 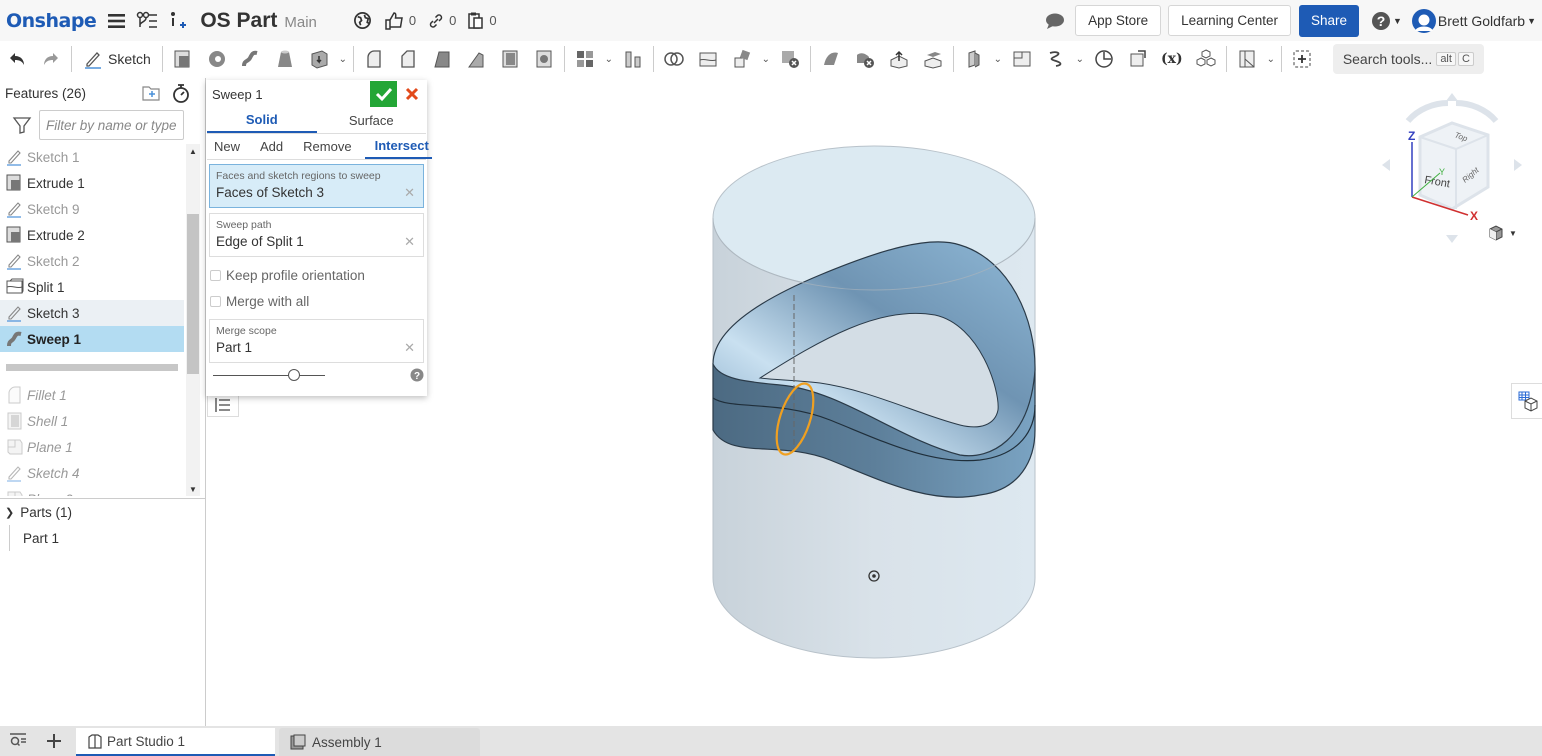 What do you see at coordinates (181, 93) in the screenshot?
I see `rollback-timer-icon` at bounding box center [181, 93].